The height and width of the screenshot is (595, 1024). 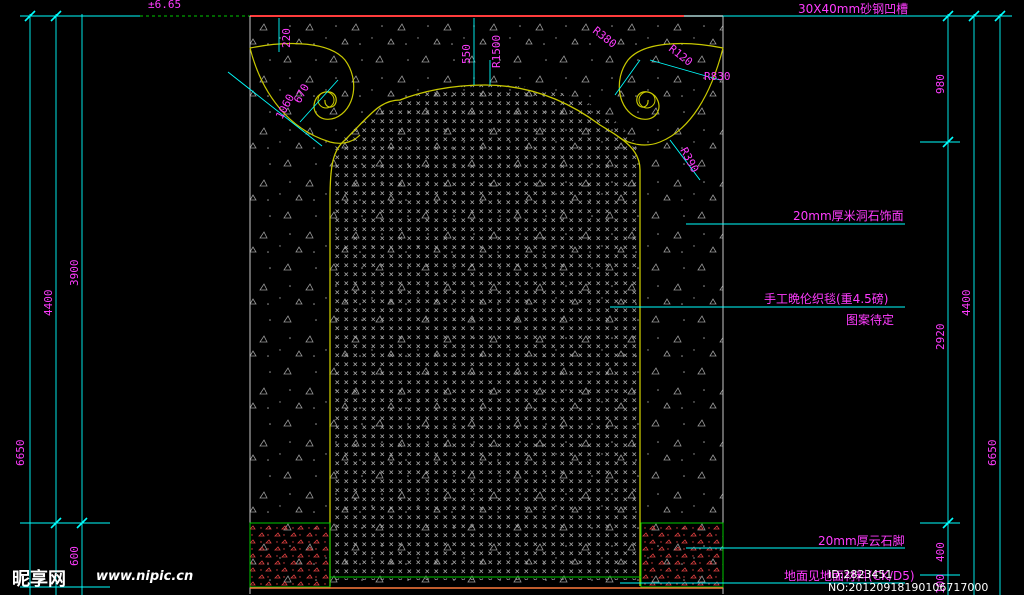 I want to click on left-dim-600: 600, so click(x=74, y=556).